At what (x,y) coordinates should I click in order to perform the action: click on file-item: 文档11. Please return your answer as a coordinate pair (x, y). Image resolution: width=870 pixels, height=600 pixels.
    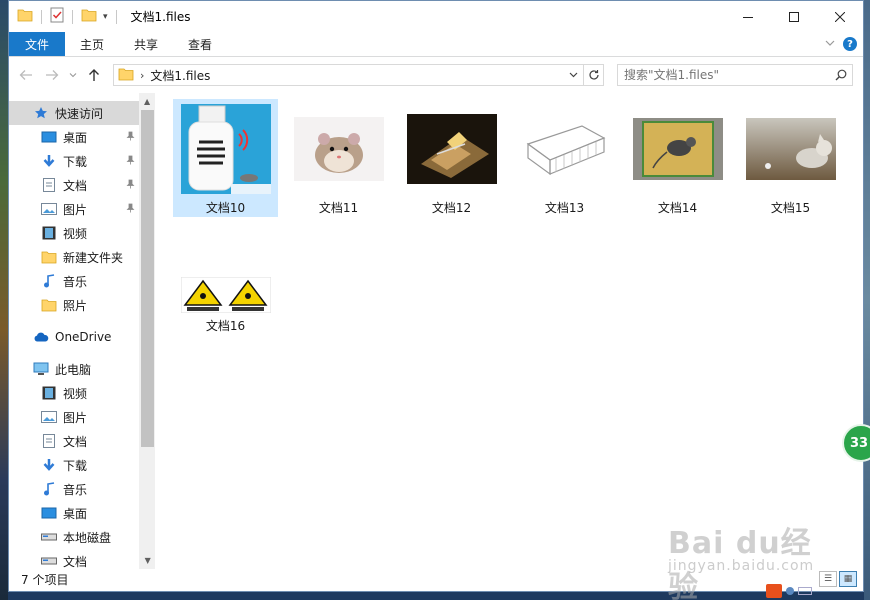
    Looking at the image, I should click on (338, 158).